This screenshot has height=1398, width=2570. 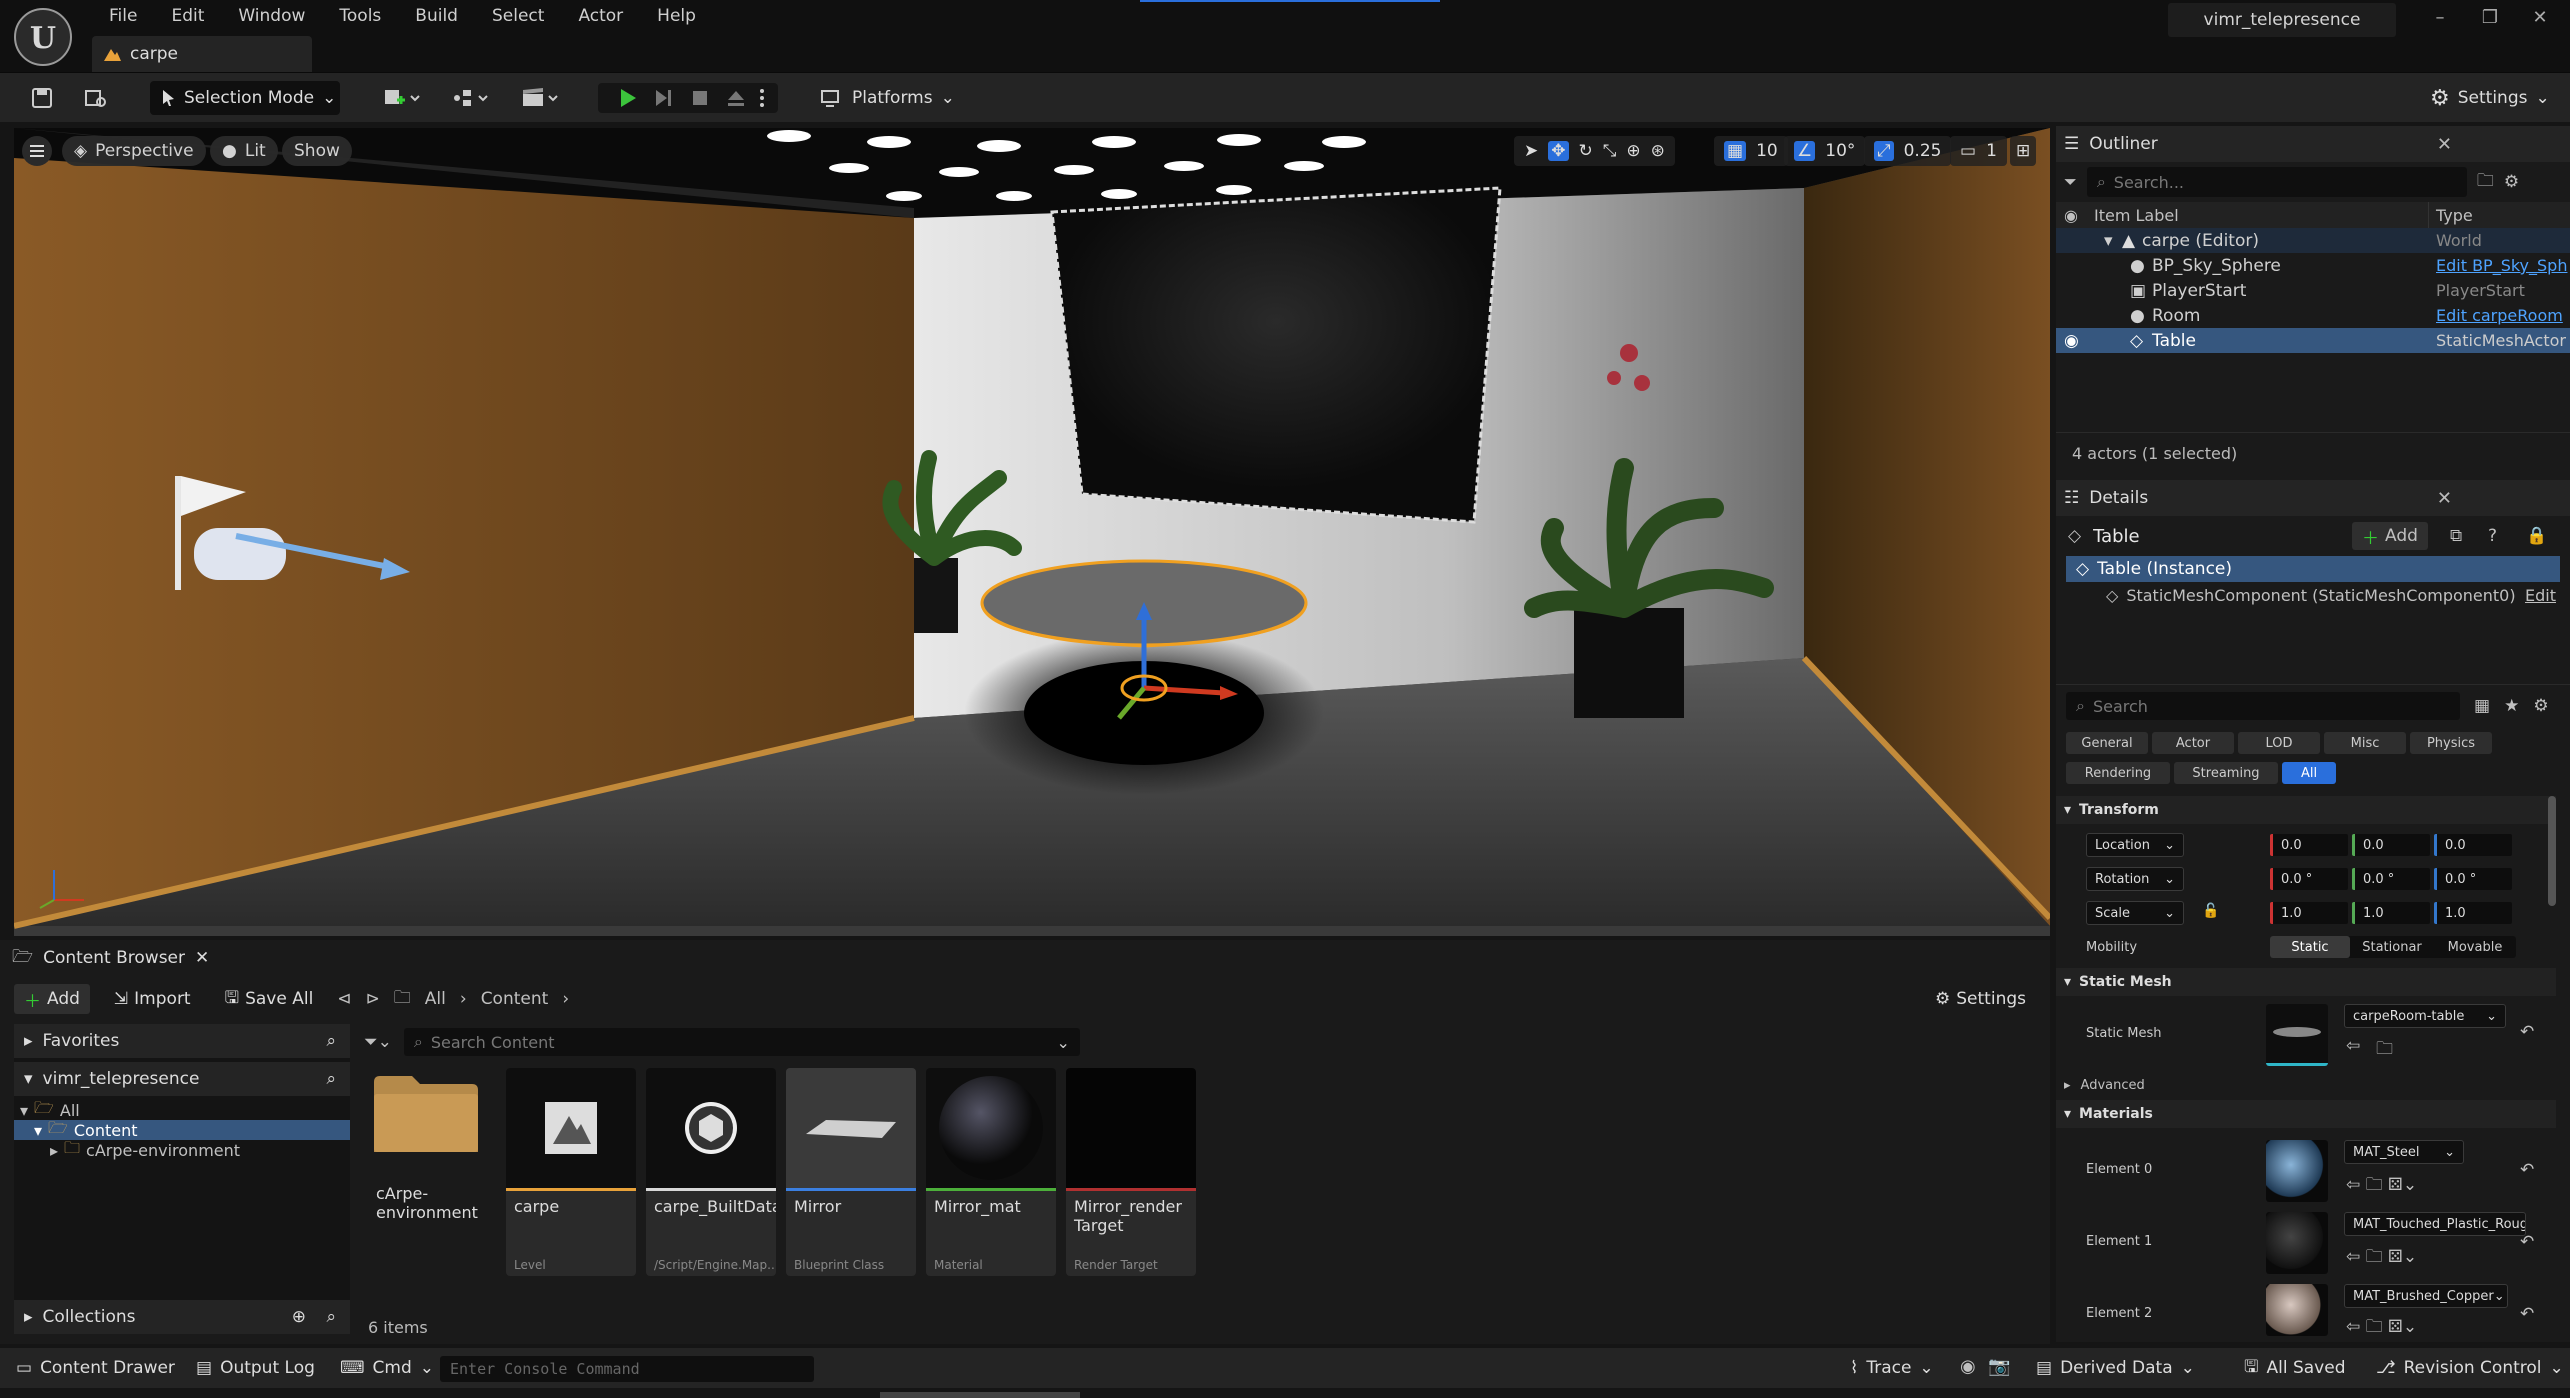 I want to click on advanced-row: ▸ Advanced, so click(x=2104, y=1085).